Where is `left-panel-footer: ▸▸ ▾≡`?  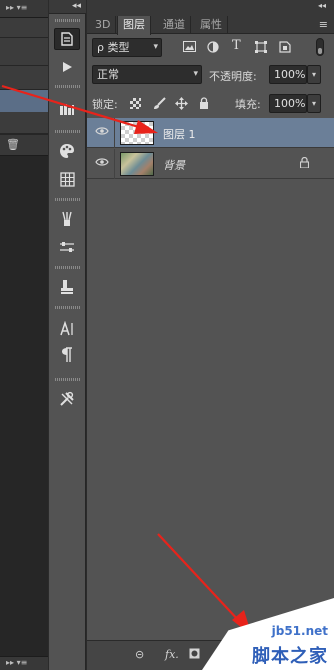 left-panel-footer: ▸▸ ▾≡ is located at coordinates (24, 663).